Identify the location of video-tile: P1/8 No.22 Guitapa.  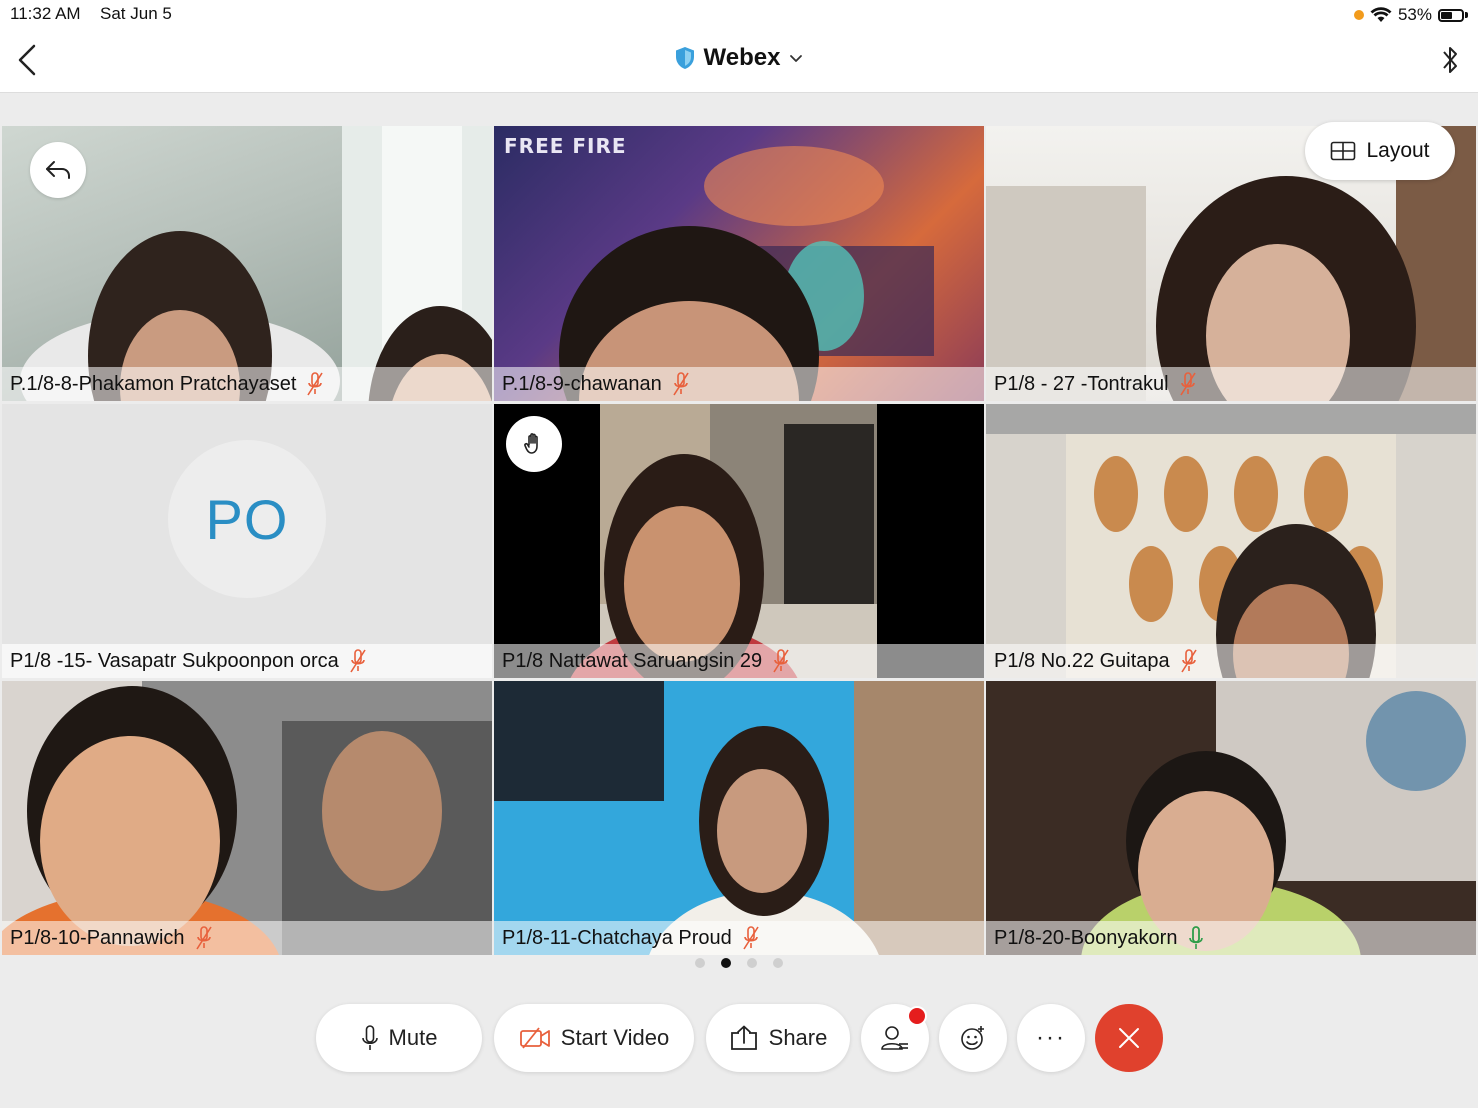
(1231, 541).